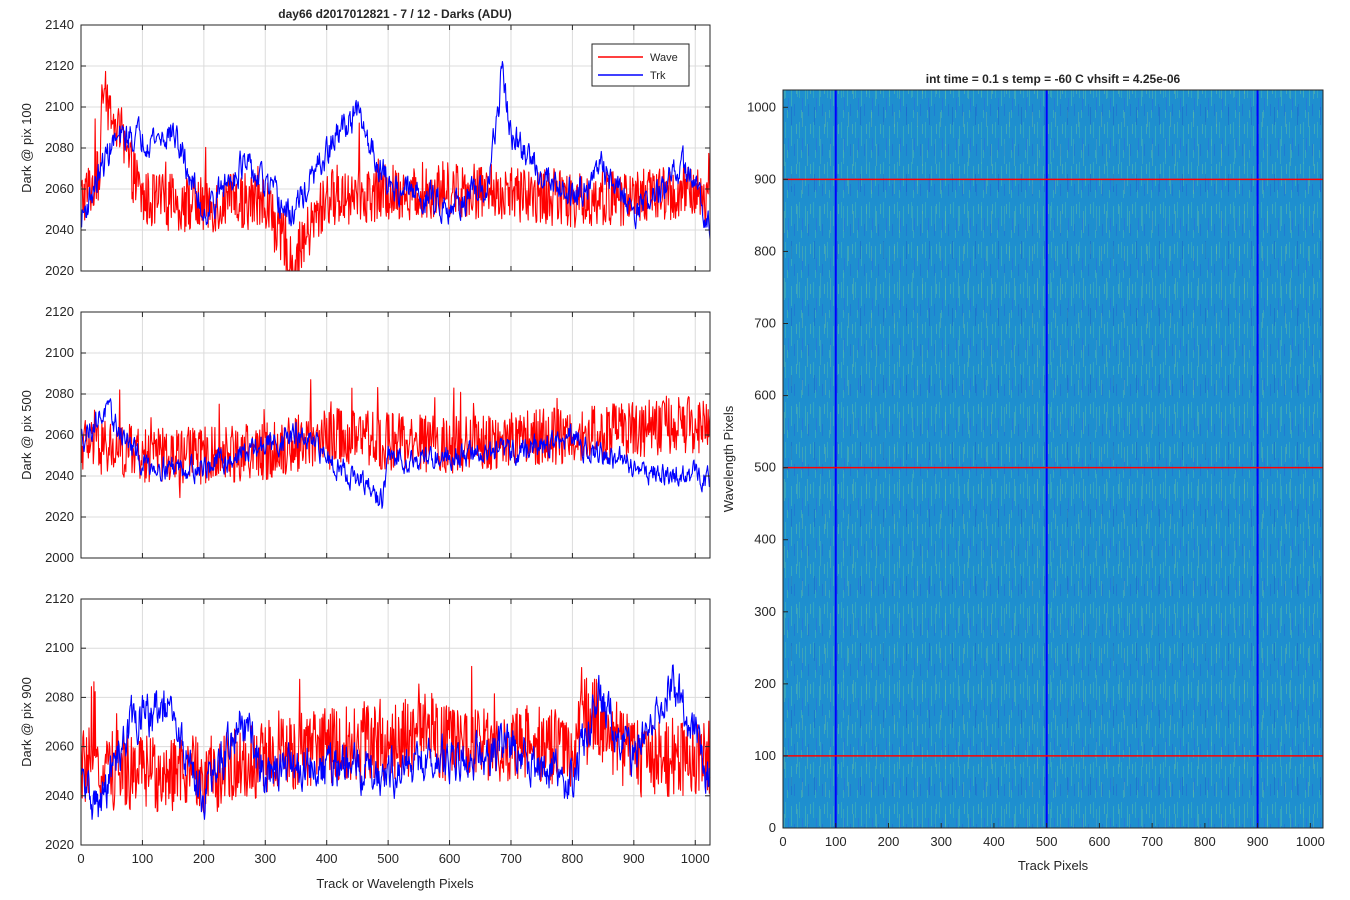  What do you see at coordinates (994, 841) in the screenshot?
I see `heatmap-x-tick-label: 400` at bounding box center [994, 841].